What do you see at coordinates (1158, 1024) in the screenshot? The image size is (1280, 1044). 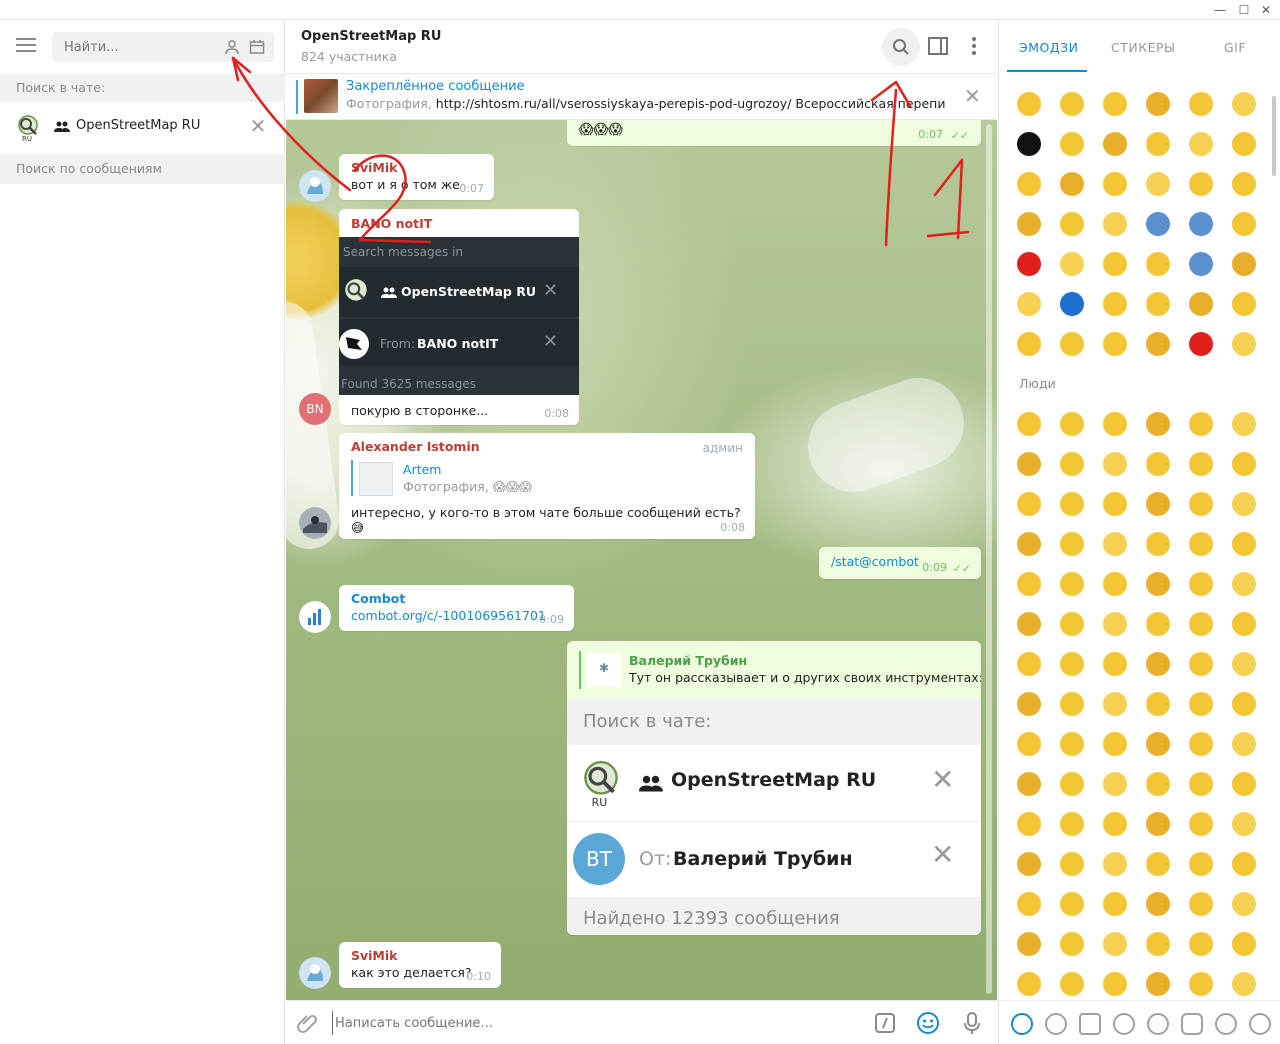 I see `sports-category-icon` at bounding box center [1158, 1024].